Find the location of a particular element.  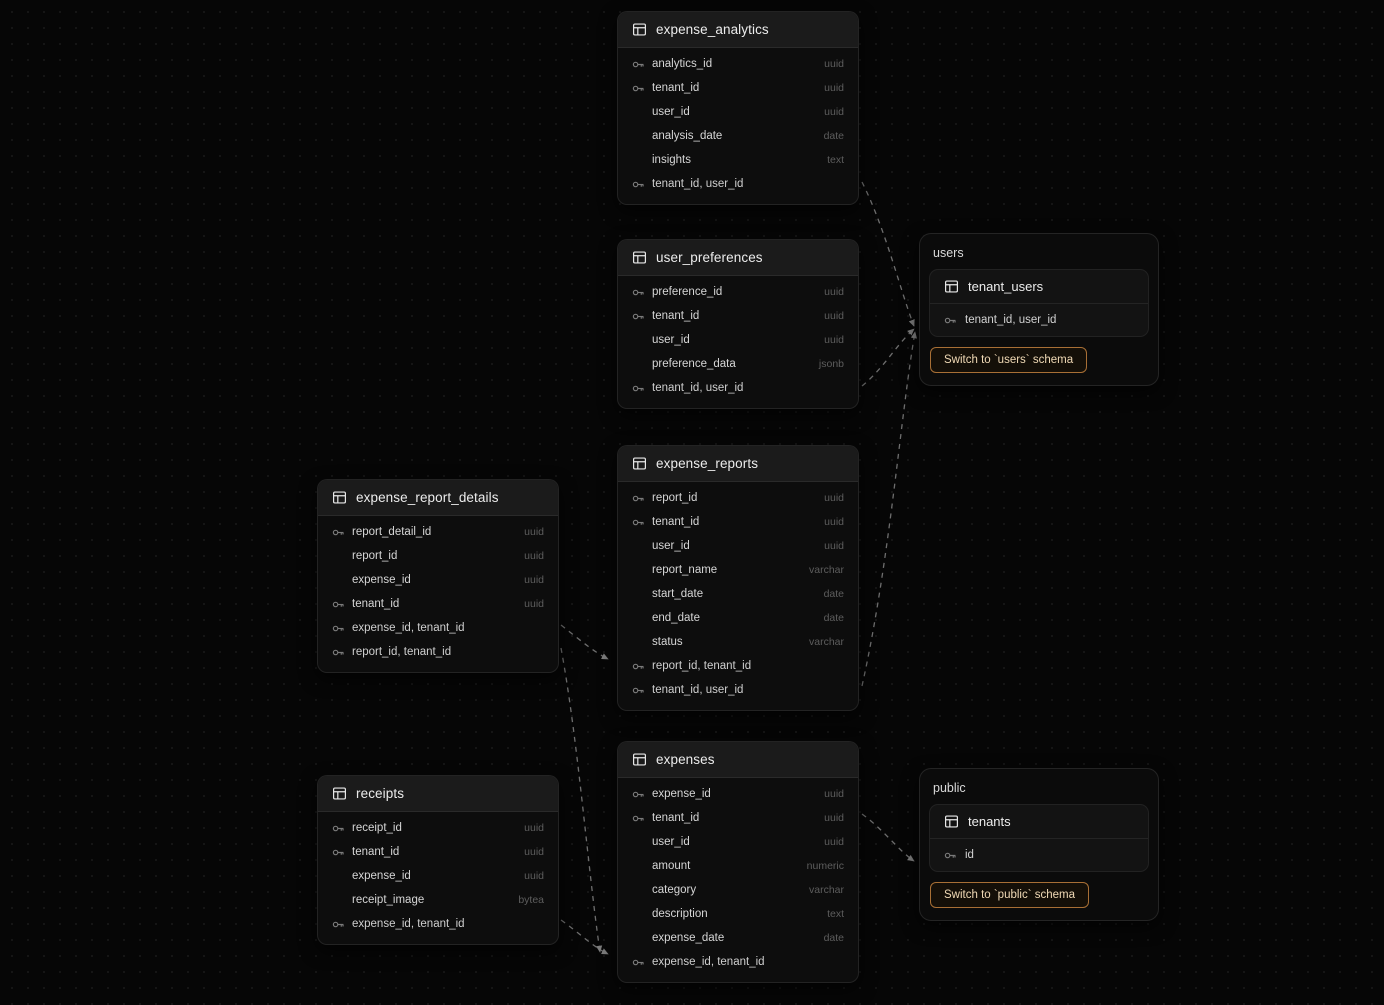

switch-schema-button-users: Switch to `users` schema is located at coordinates (1009, 360).